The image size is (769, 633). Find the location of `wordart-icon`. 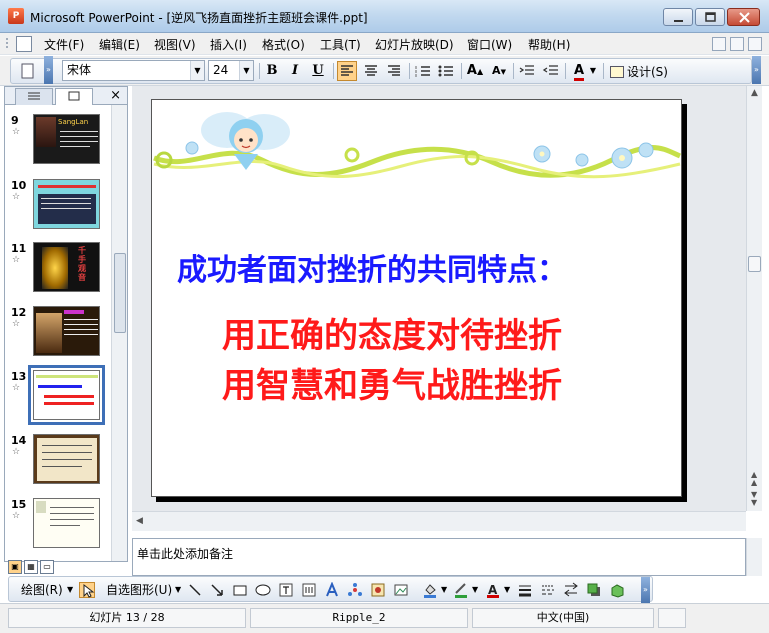

wordart-icon is located at coordinates (332, 590).